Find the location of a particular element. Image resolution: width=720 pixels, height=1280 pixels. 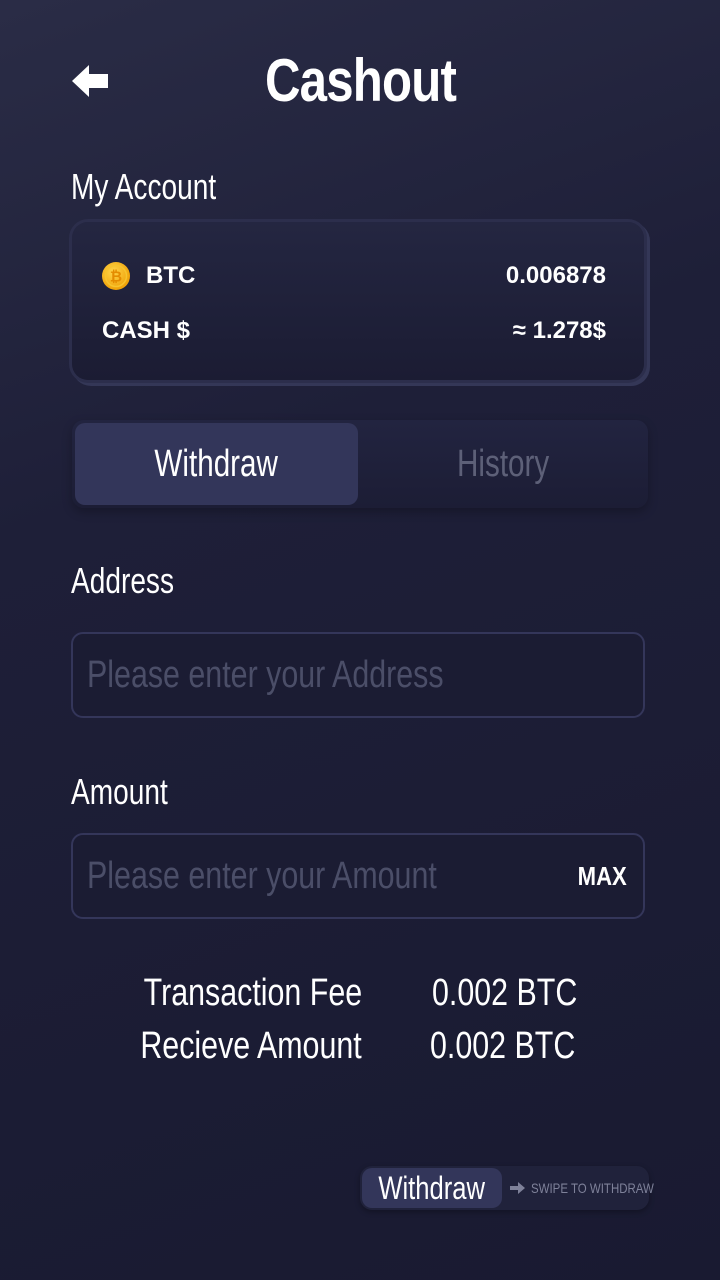

receive-amount-row: Recieve Amount 0.002 BTC is located at coordinates (360, 1050).